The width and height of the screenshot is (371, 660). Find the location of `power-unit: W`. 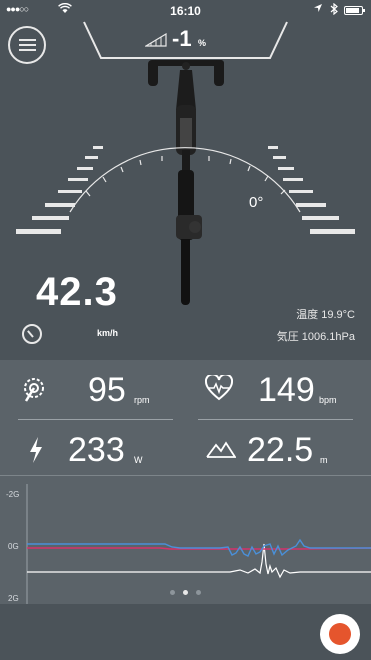

power-unit: W is located at coordinates (138, 460).